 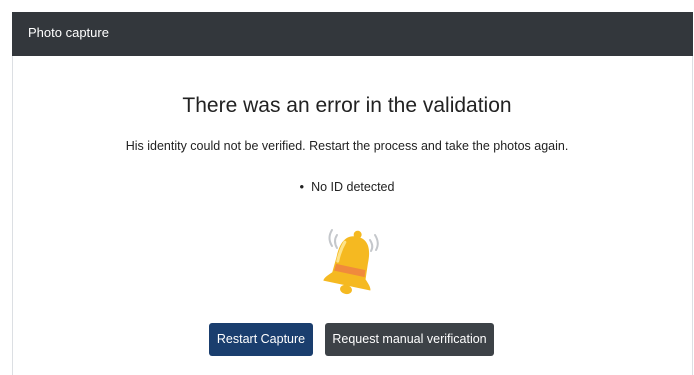 I want to click on bell-illustration, so click(x=351, y=262).